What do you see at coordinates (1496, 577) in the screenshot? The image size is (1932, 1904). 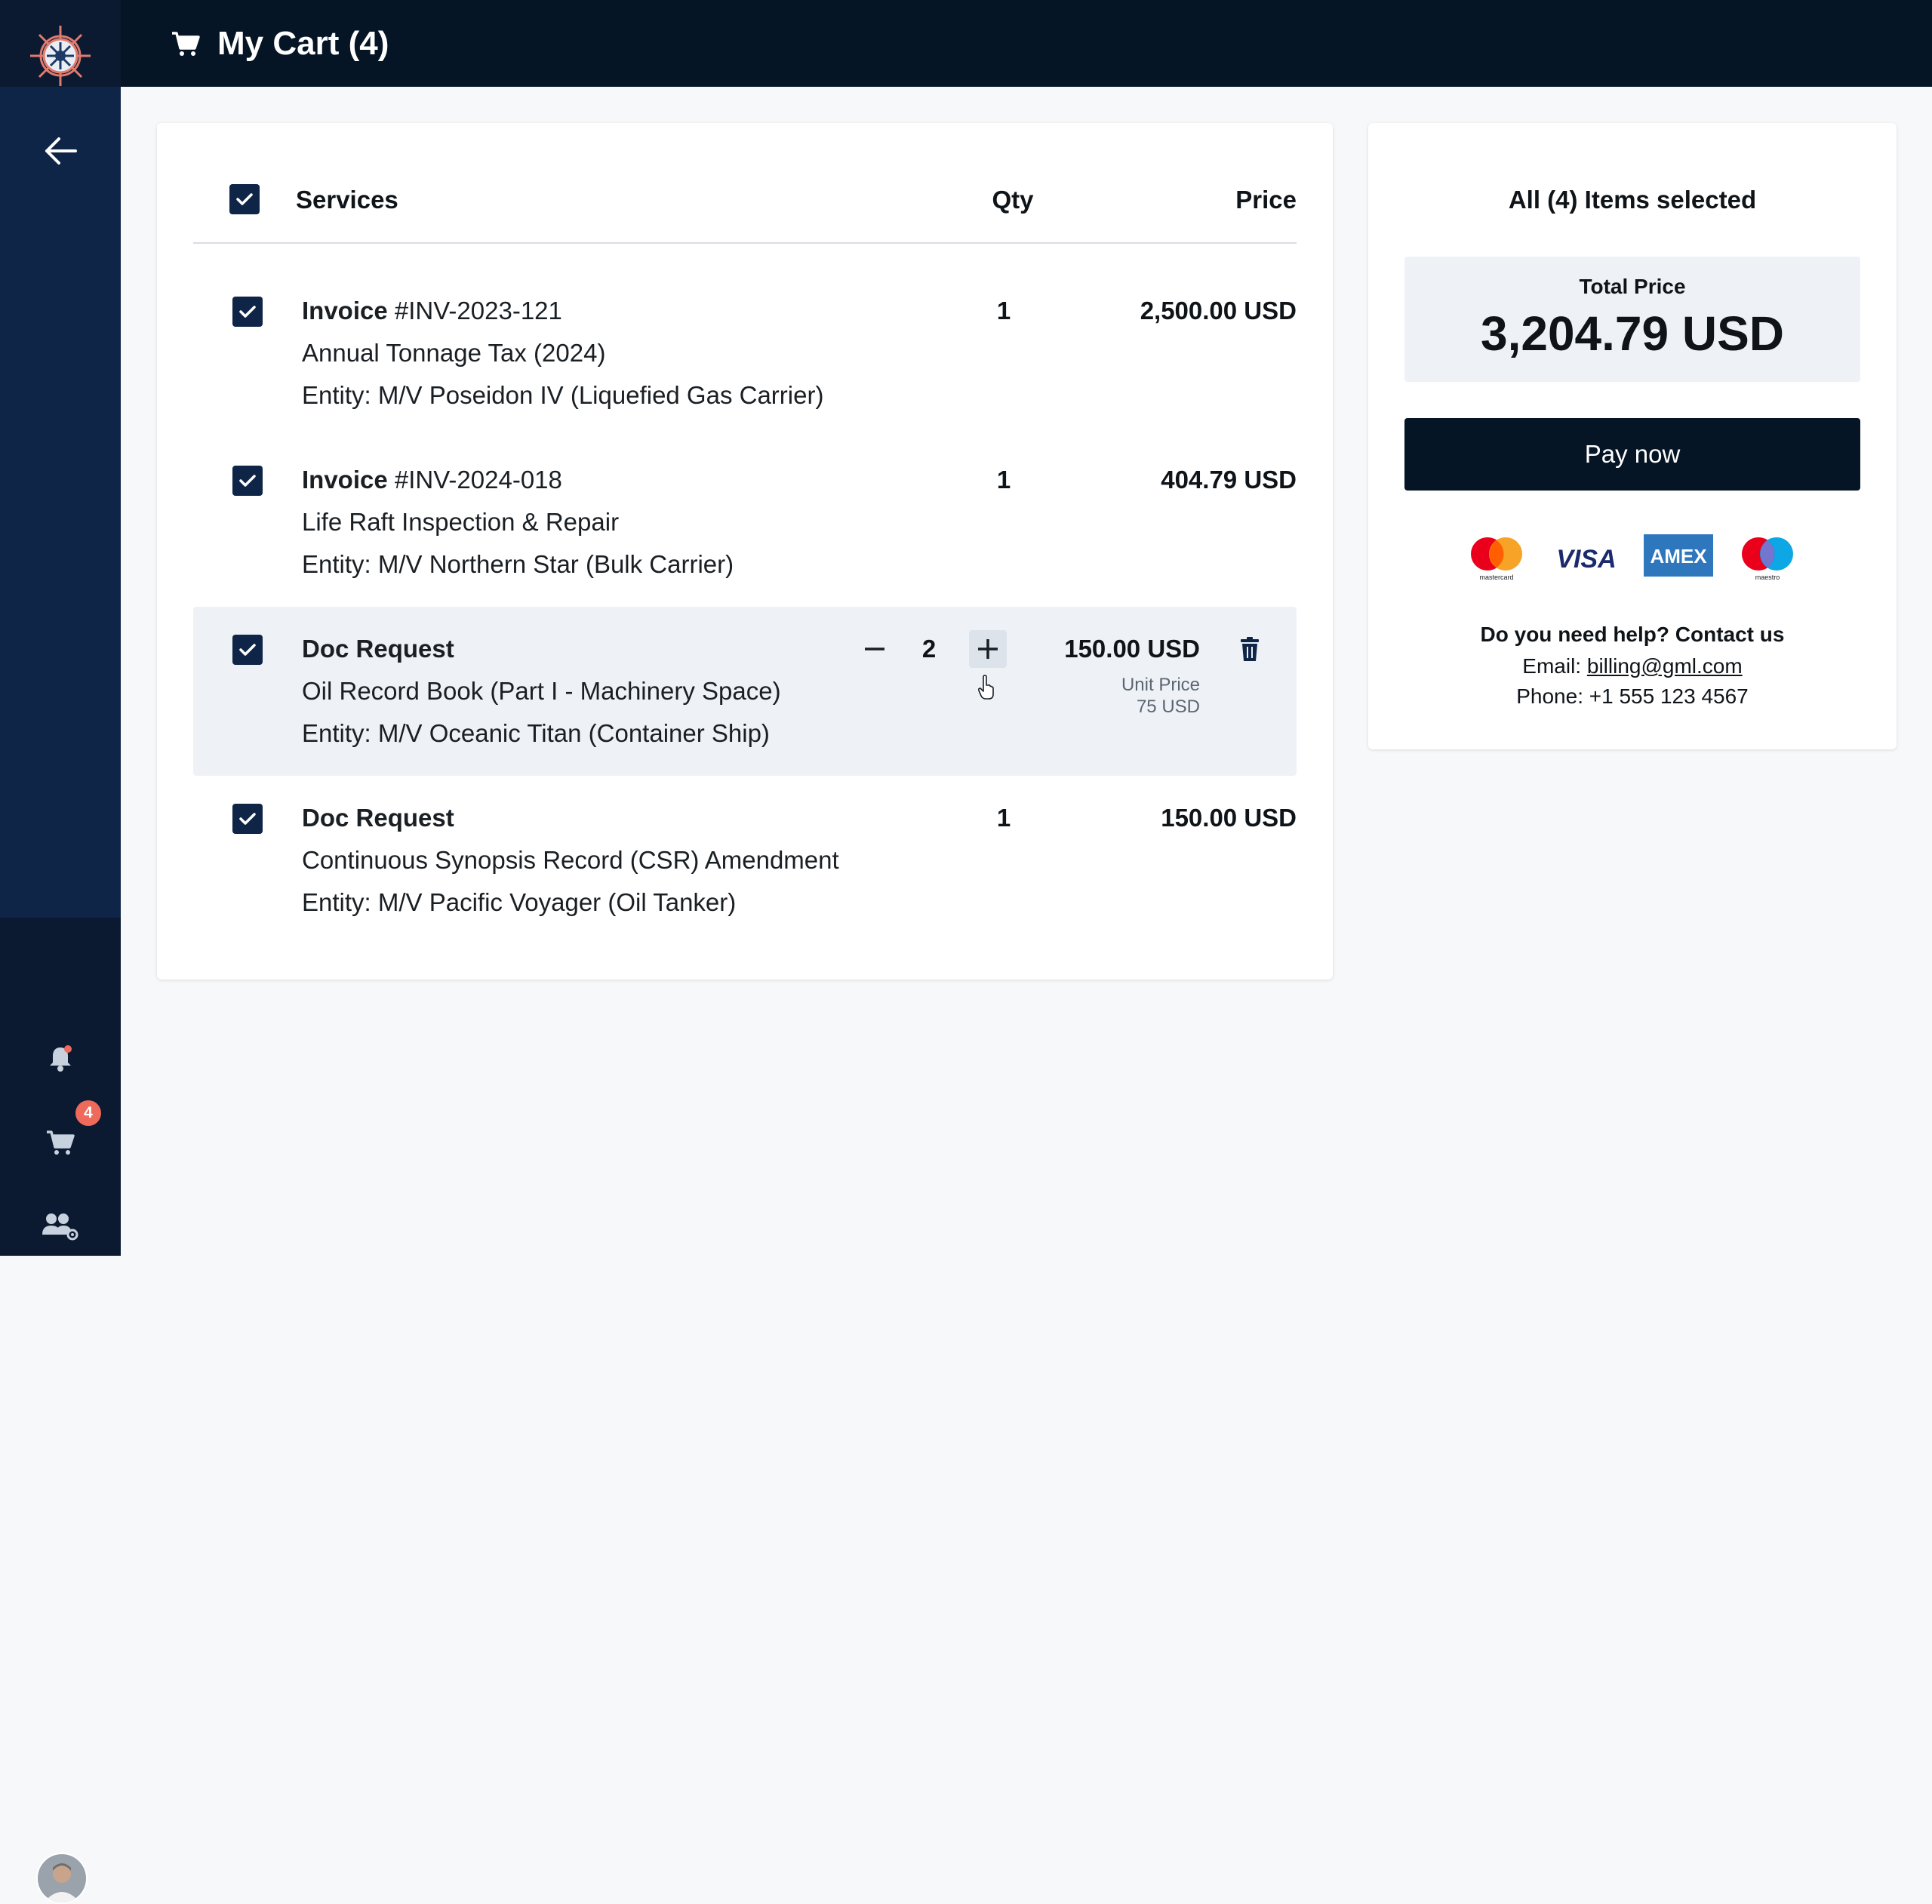 I see `mastercard-logo-text: mastercard` at bounding box center [1496, 577].